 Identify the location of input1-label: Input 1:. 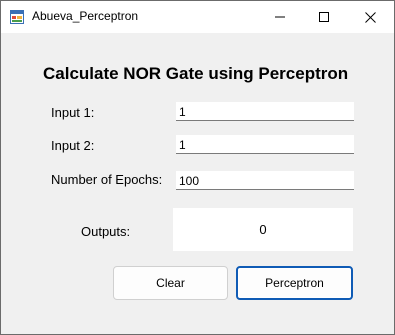
(73, 112).